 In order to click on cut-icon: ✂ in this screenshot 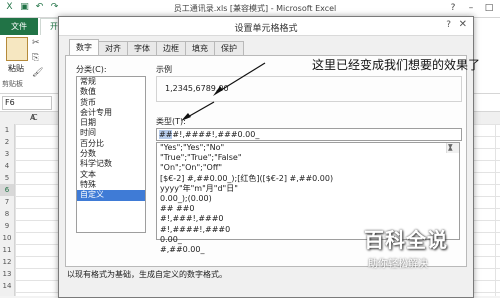, I will do `click(37, 43)`.